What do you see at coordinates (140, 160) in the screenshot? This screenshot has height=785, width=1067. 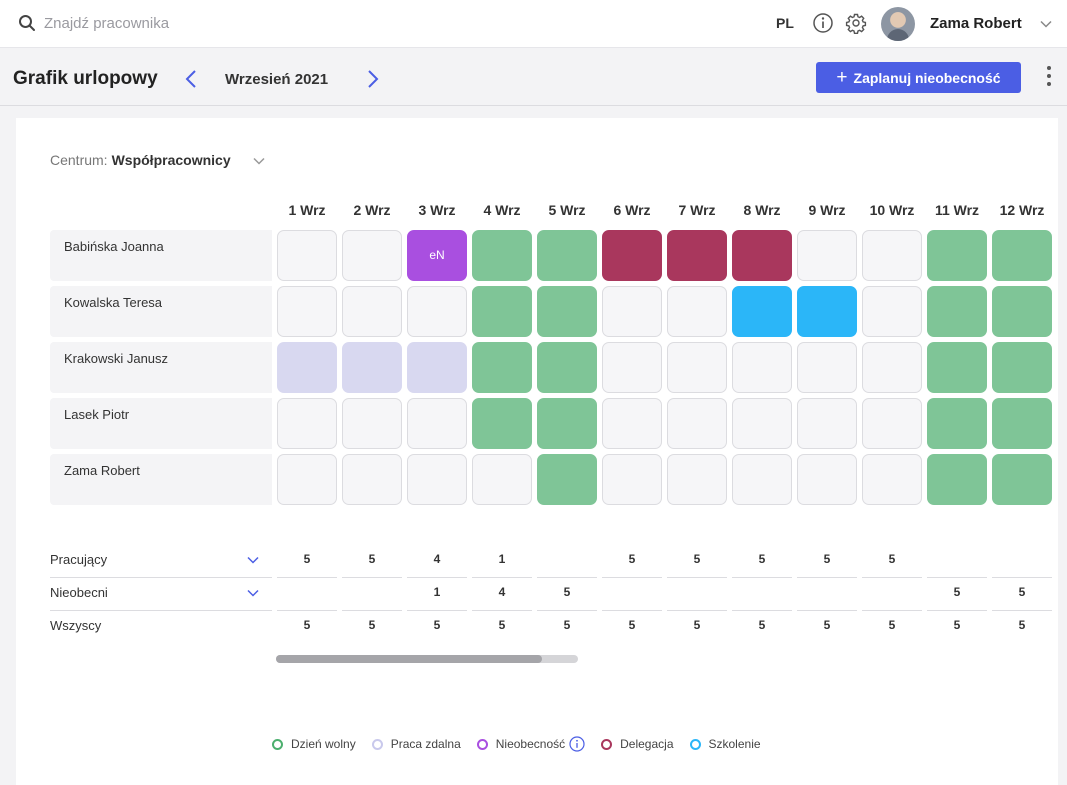 I see `centrum-filter: Centrum: Współpracownicy` at bounding box center [140, 160].